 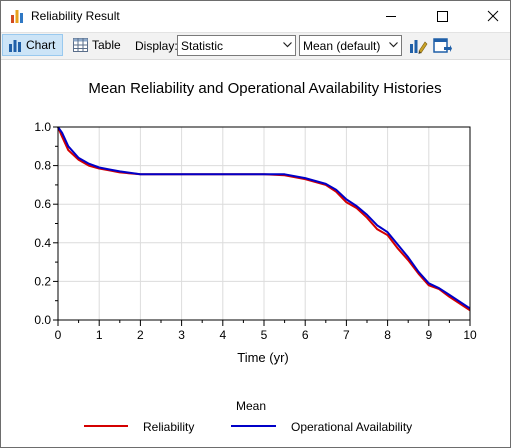 I want to click on x-tick-label: 3, so click(x=181, y=335).